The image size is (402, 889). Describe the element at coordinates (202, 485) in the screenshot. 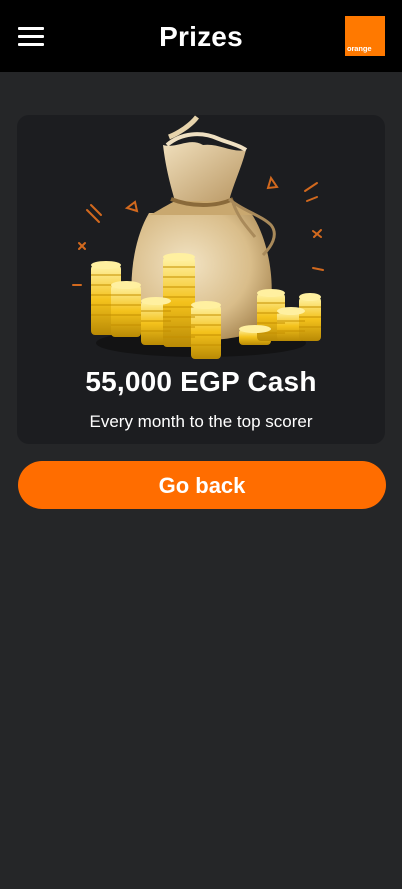

I see `go-back-button: Go back` at that location.